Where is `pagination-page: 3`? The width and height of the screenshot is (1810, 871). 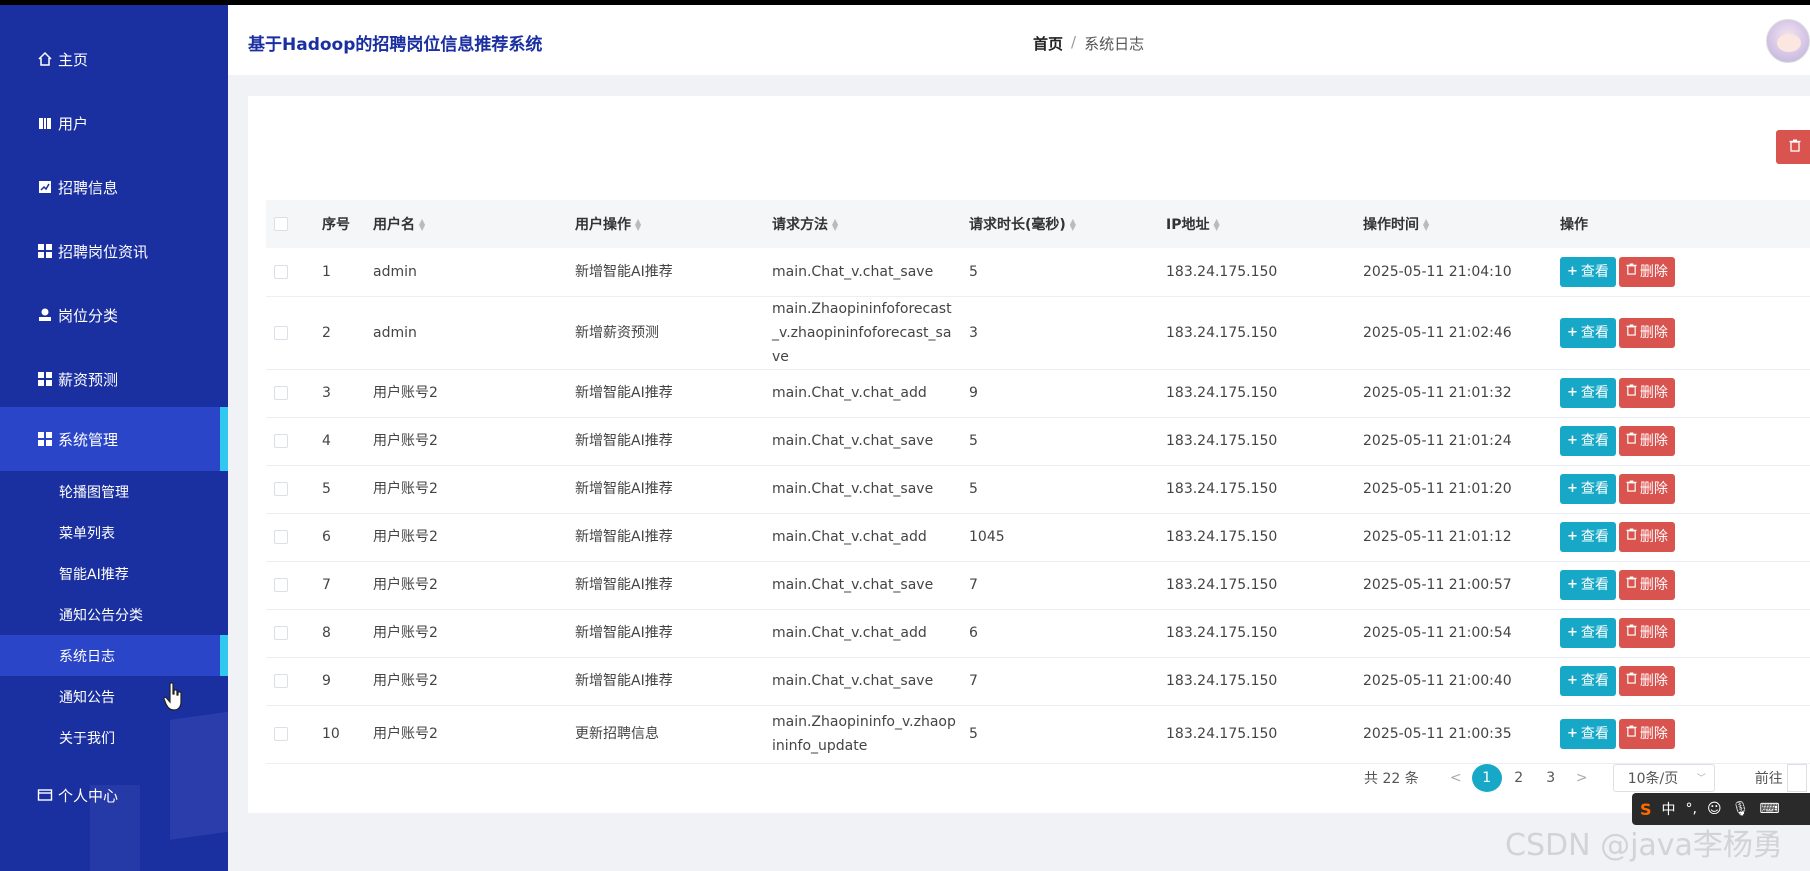 pagination-page: 3 is located at coordinates (1551, 778).